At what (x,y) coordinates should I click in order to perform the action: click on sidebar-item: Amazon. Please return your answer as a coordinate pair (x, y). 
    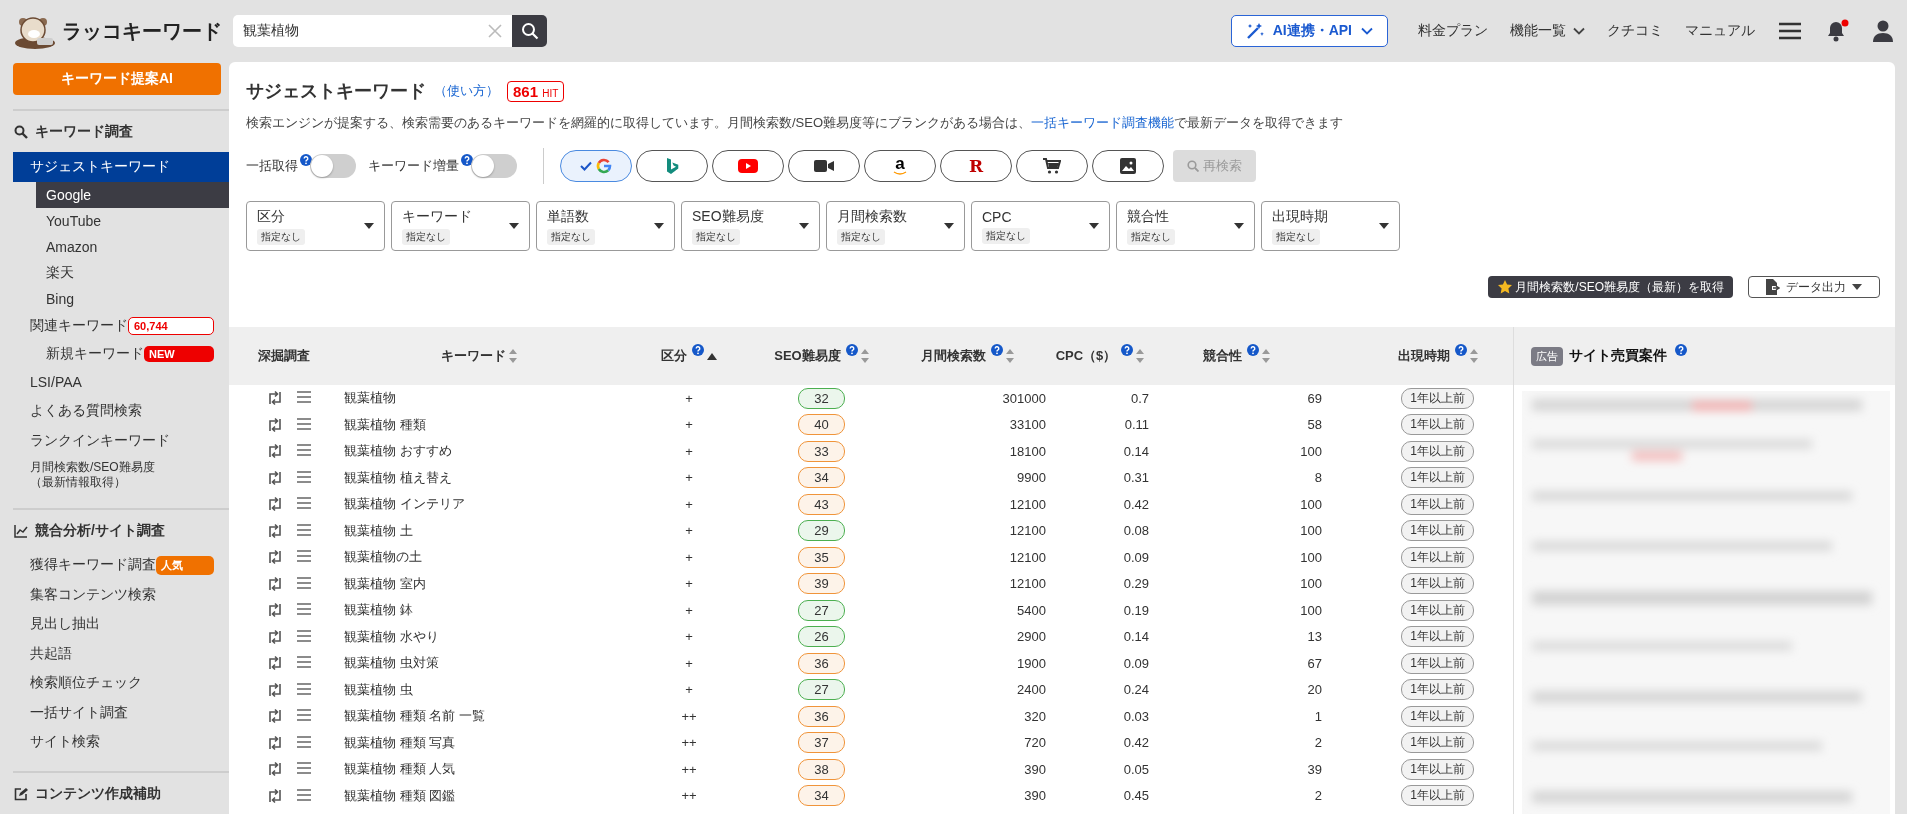
    Looking at the image, I should click on (132, 246).